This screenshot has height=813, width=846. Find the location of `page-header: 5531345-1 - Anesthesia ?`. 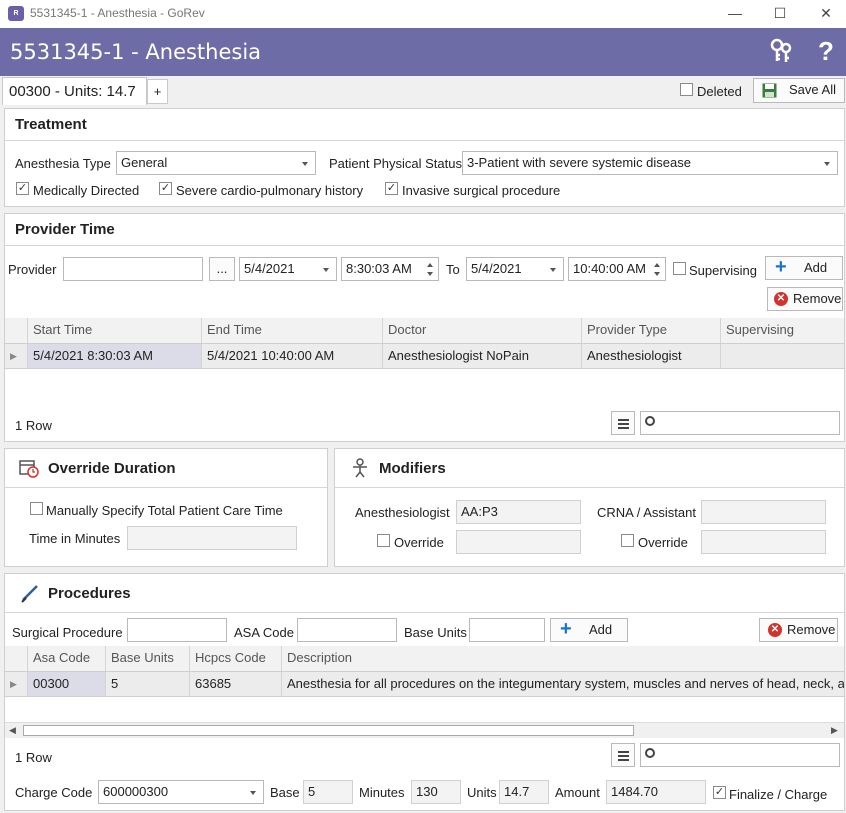

page-header: 5531345-1 - Anesthesia ? is located at coordinates (423, 52).